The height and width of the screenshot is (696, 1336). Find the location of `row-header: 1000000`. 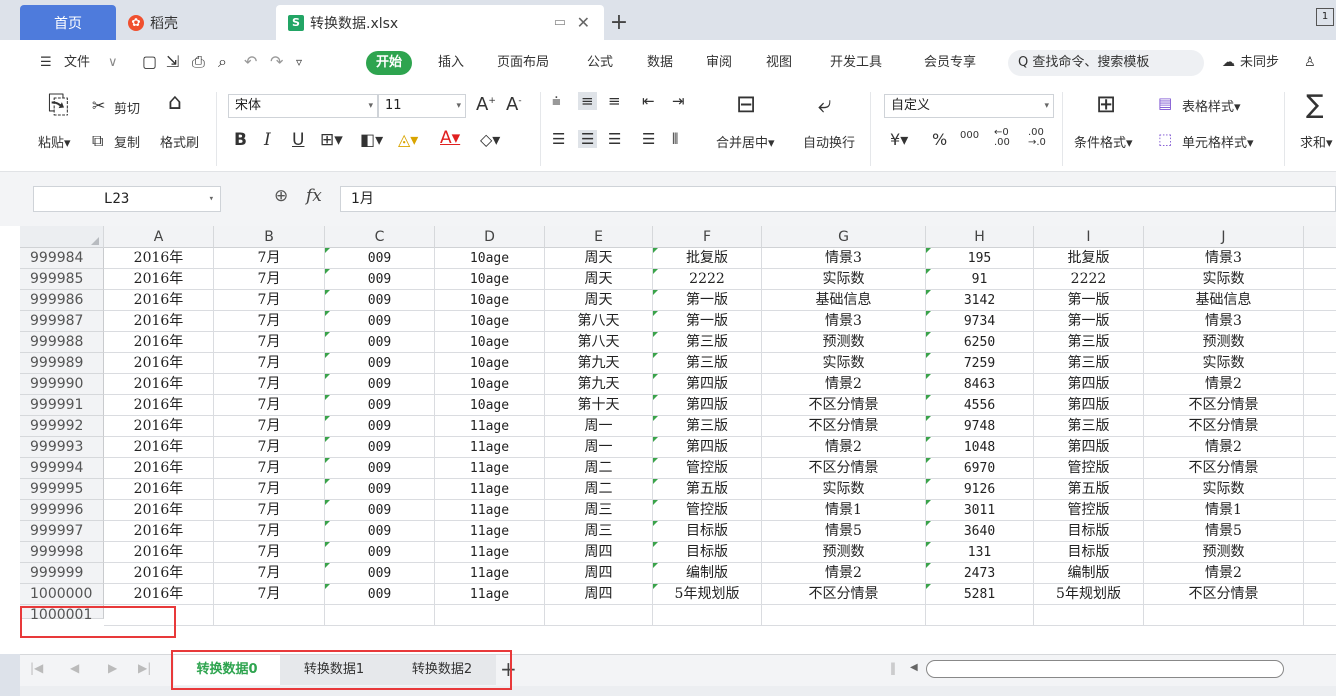

row-header: 1000000 is located at coordinates (62, 594).